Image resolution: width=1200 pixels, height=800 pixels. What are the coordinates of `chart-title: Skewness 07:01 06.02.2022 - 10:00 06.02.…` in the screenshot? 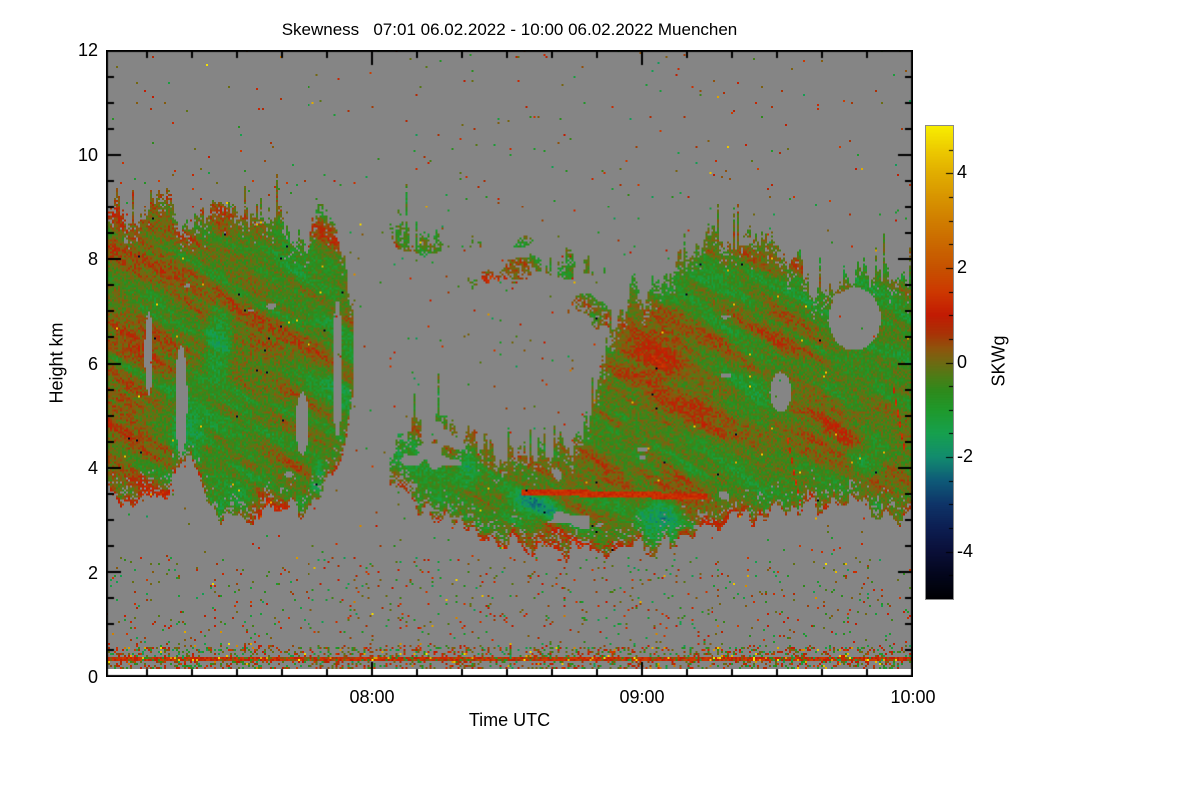 It's located at (509, 29).